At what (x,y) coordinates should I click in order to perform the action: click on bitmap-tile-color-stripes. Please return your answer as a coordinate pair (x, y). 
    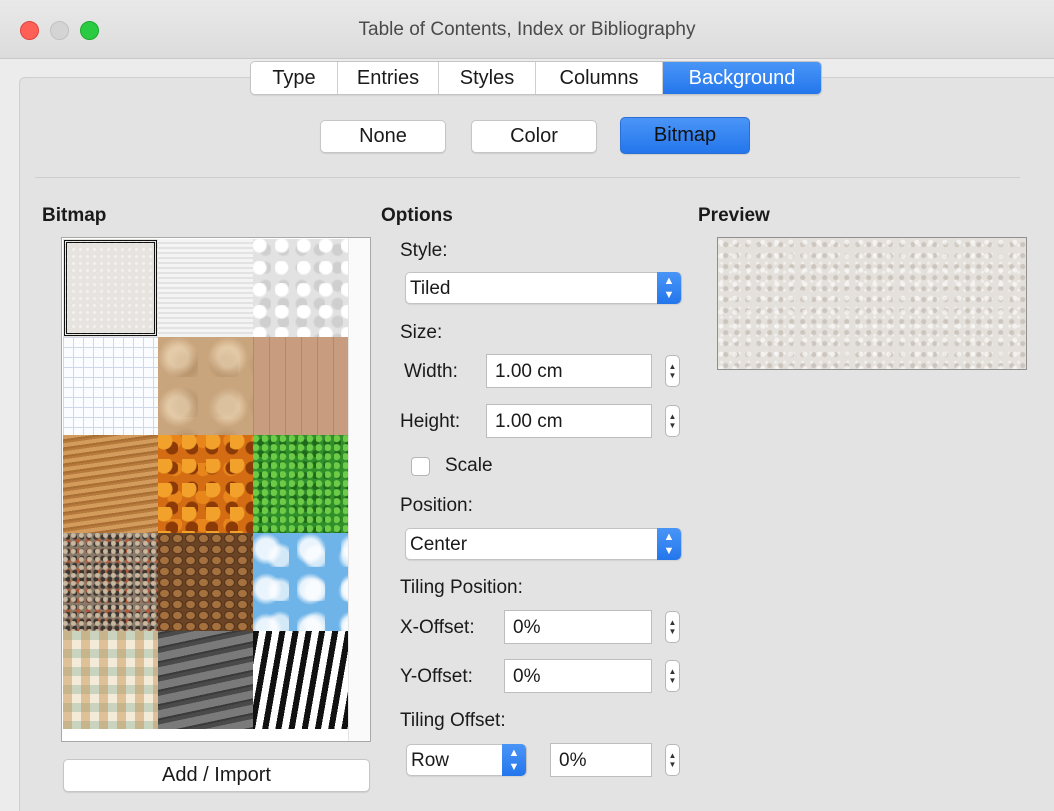
    Looking at the image, I should click on (110, 680).